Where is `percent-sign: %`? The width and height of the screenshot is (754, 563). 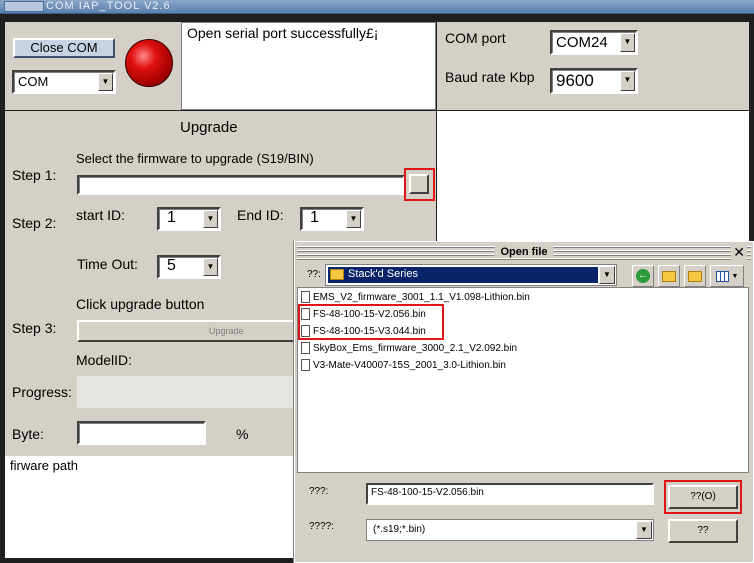
percent-sign: % is located at coordinates (242, 434).